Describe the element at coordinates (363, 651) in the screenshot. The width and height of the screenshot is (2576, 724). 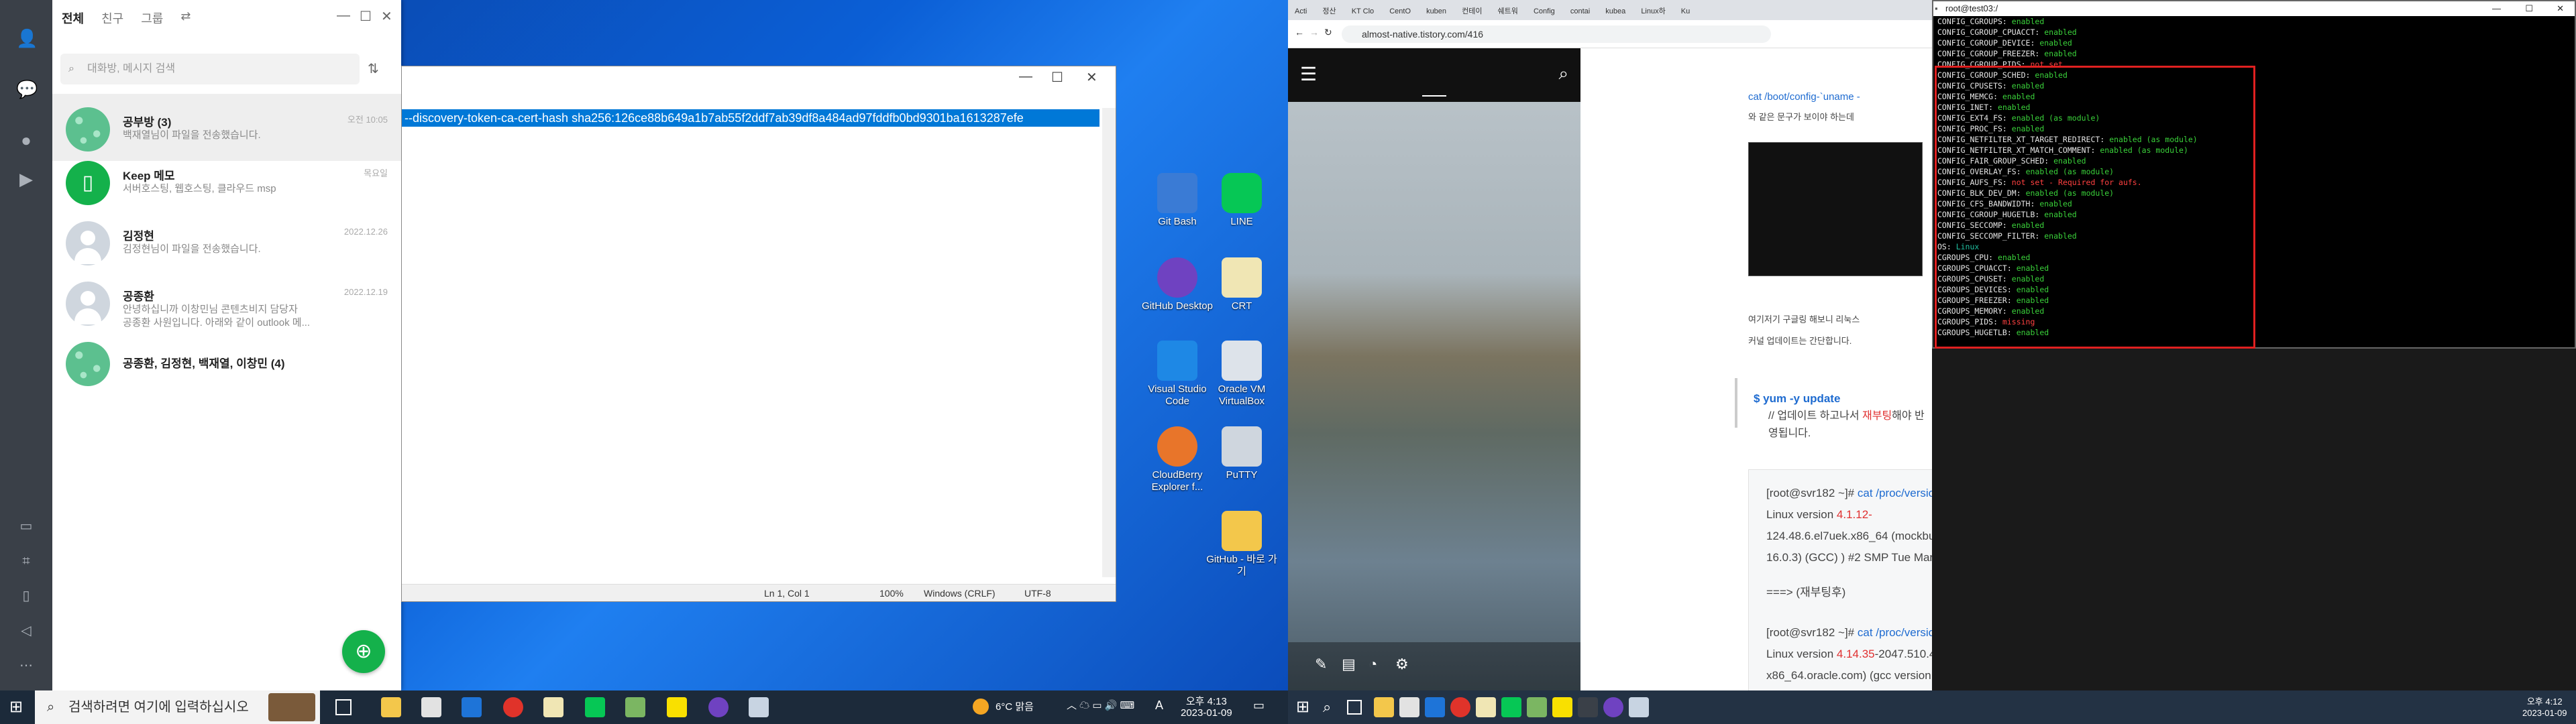
I see `new-chat-button: ⊕` at that location.